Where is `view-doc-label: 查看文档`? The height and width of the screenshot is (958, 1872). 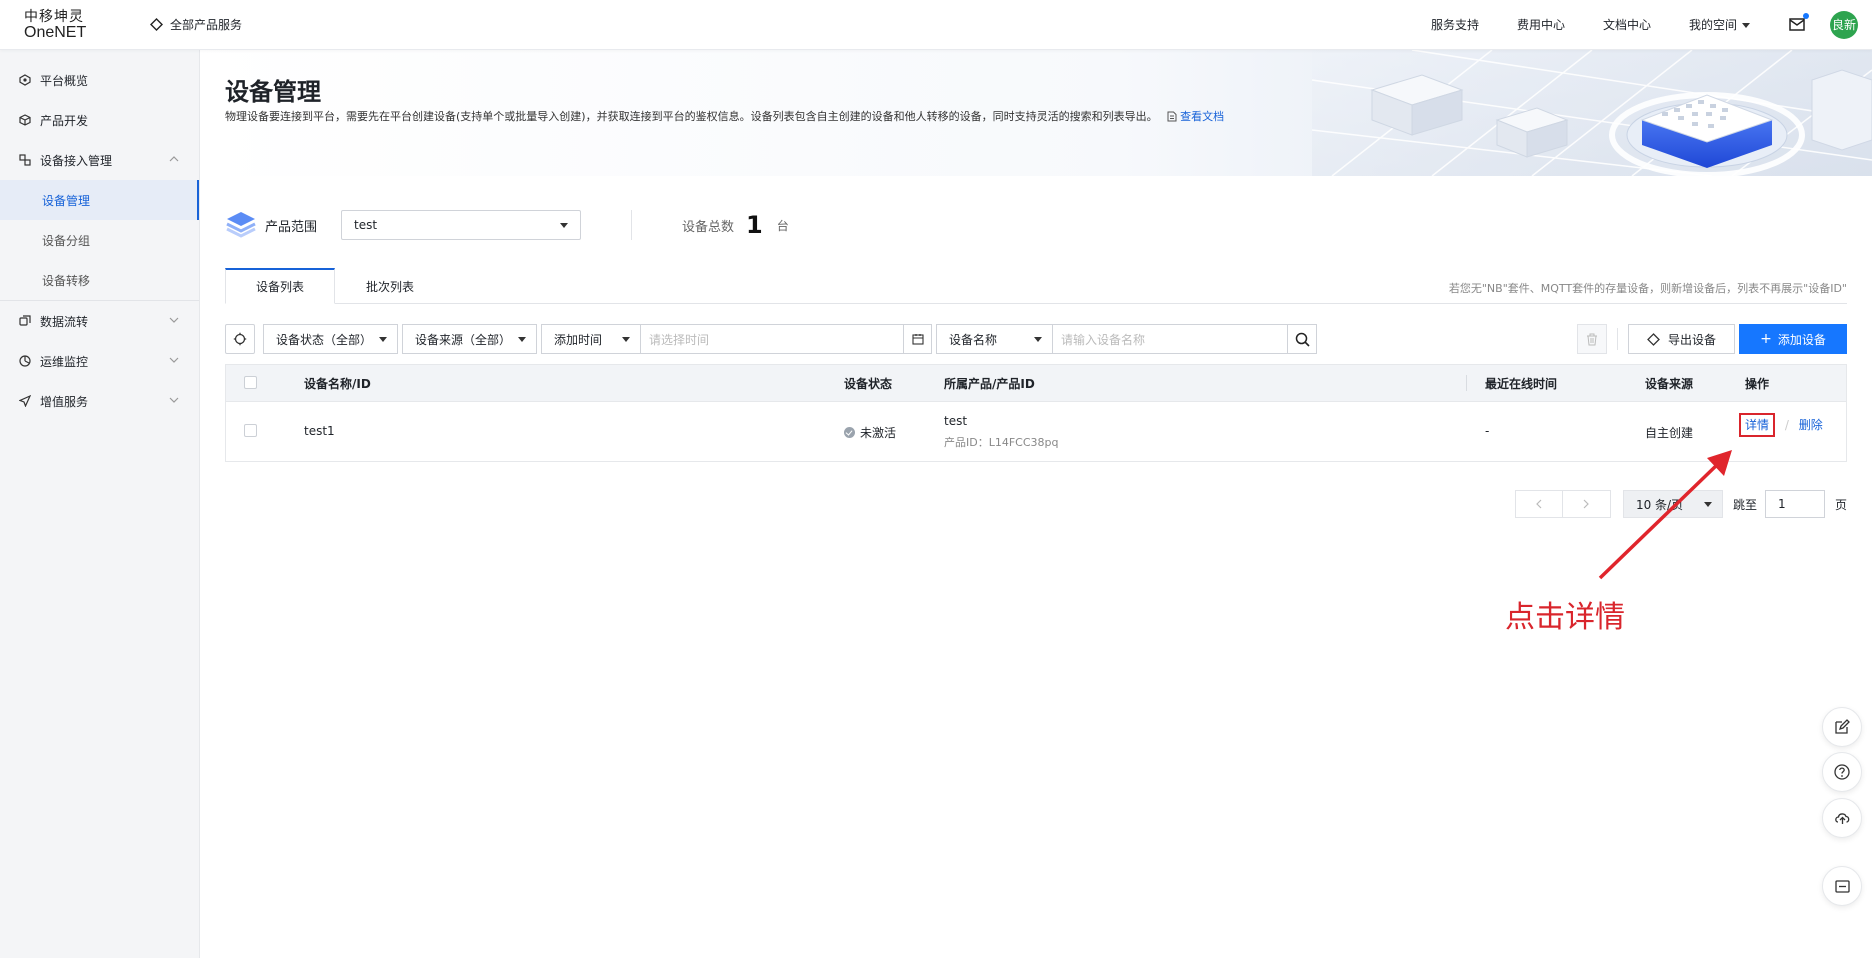 view-doc-label: 查看文档 is located at coordinates (1202, 116).